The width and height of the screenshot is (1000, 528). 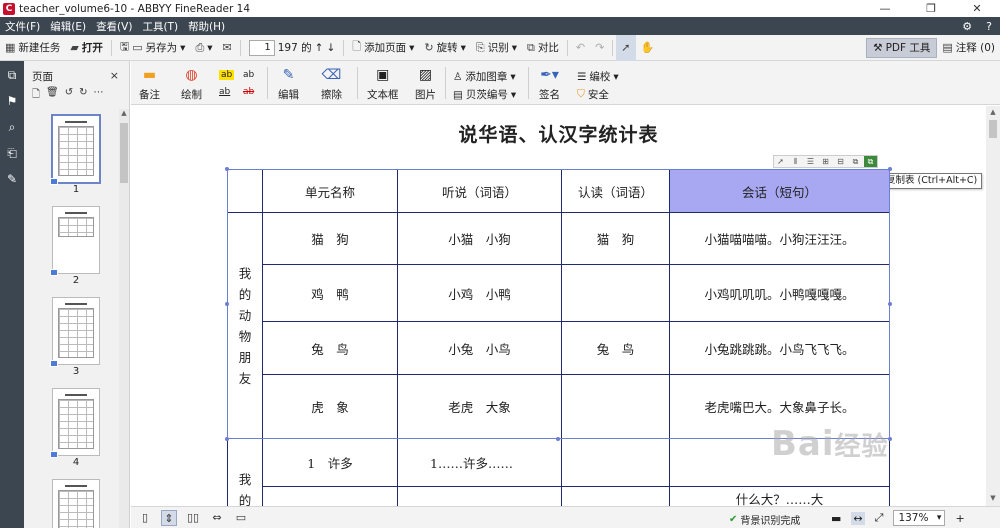 What do you see at coordinates (779, 348) in the screenshot?
I see `table-cell: 小兔跳跳跳。小鸟飞飞飞。` at bounding box center [779, 348].